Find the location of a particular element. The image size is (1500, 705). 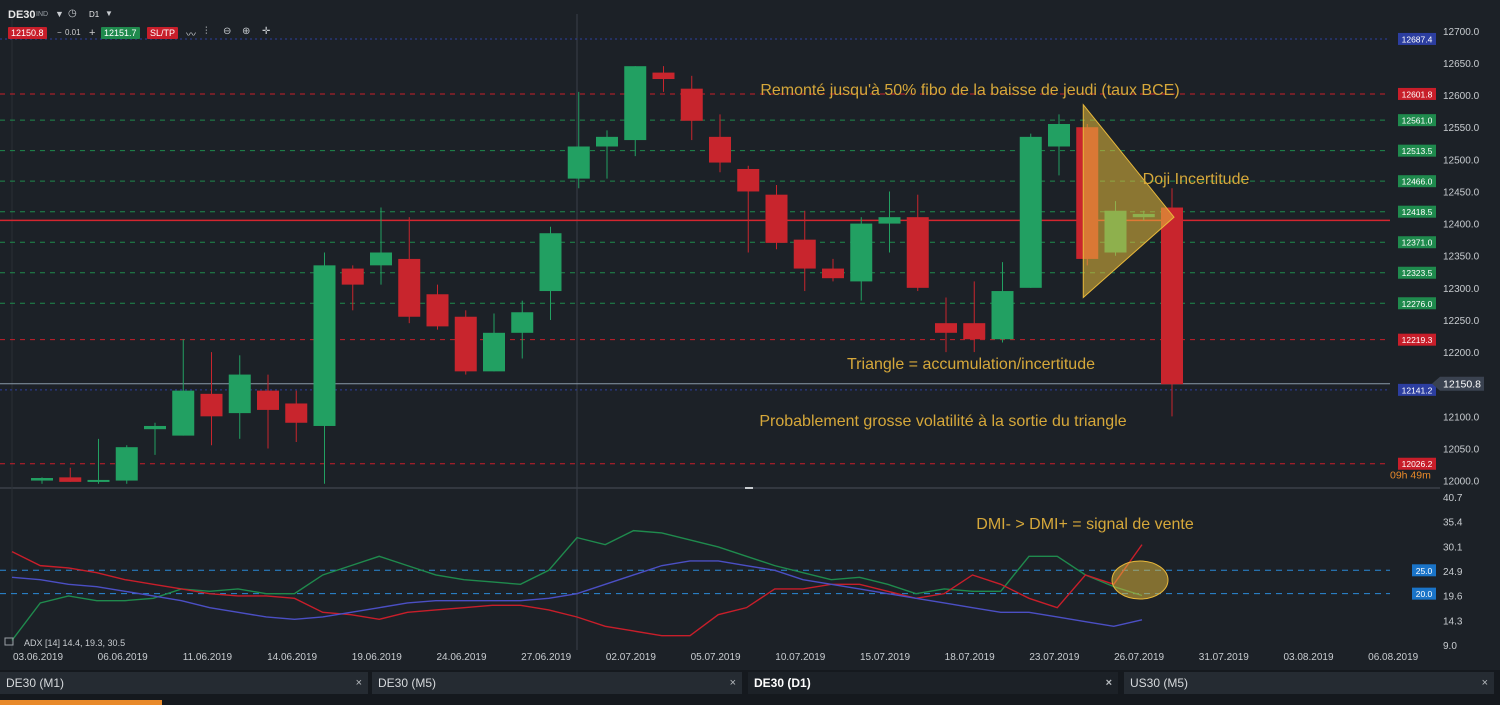

indicator-title: ADX [14] 14.4, 19.3, 30.5 is located at coordinates (74, 643).